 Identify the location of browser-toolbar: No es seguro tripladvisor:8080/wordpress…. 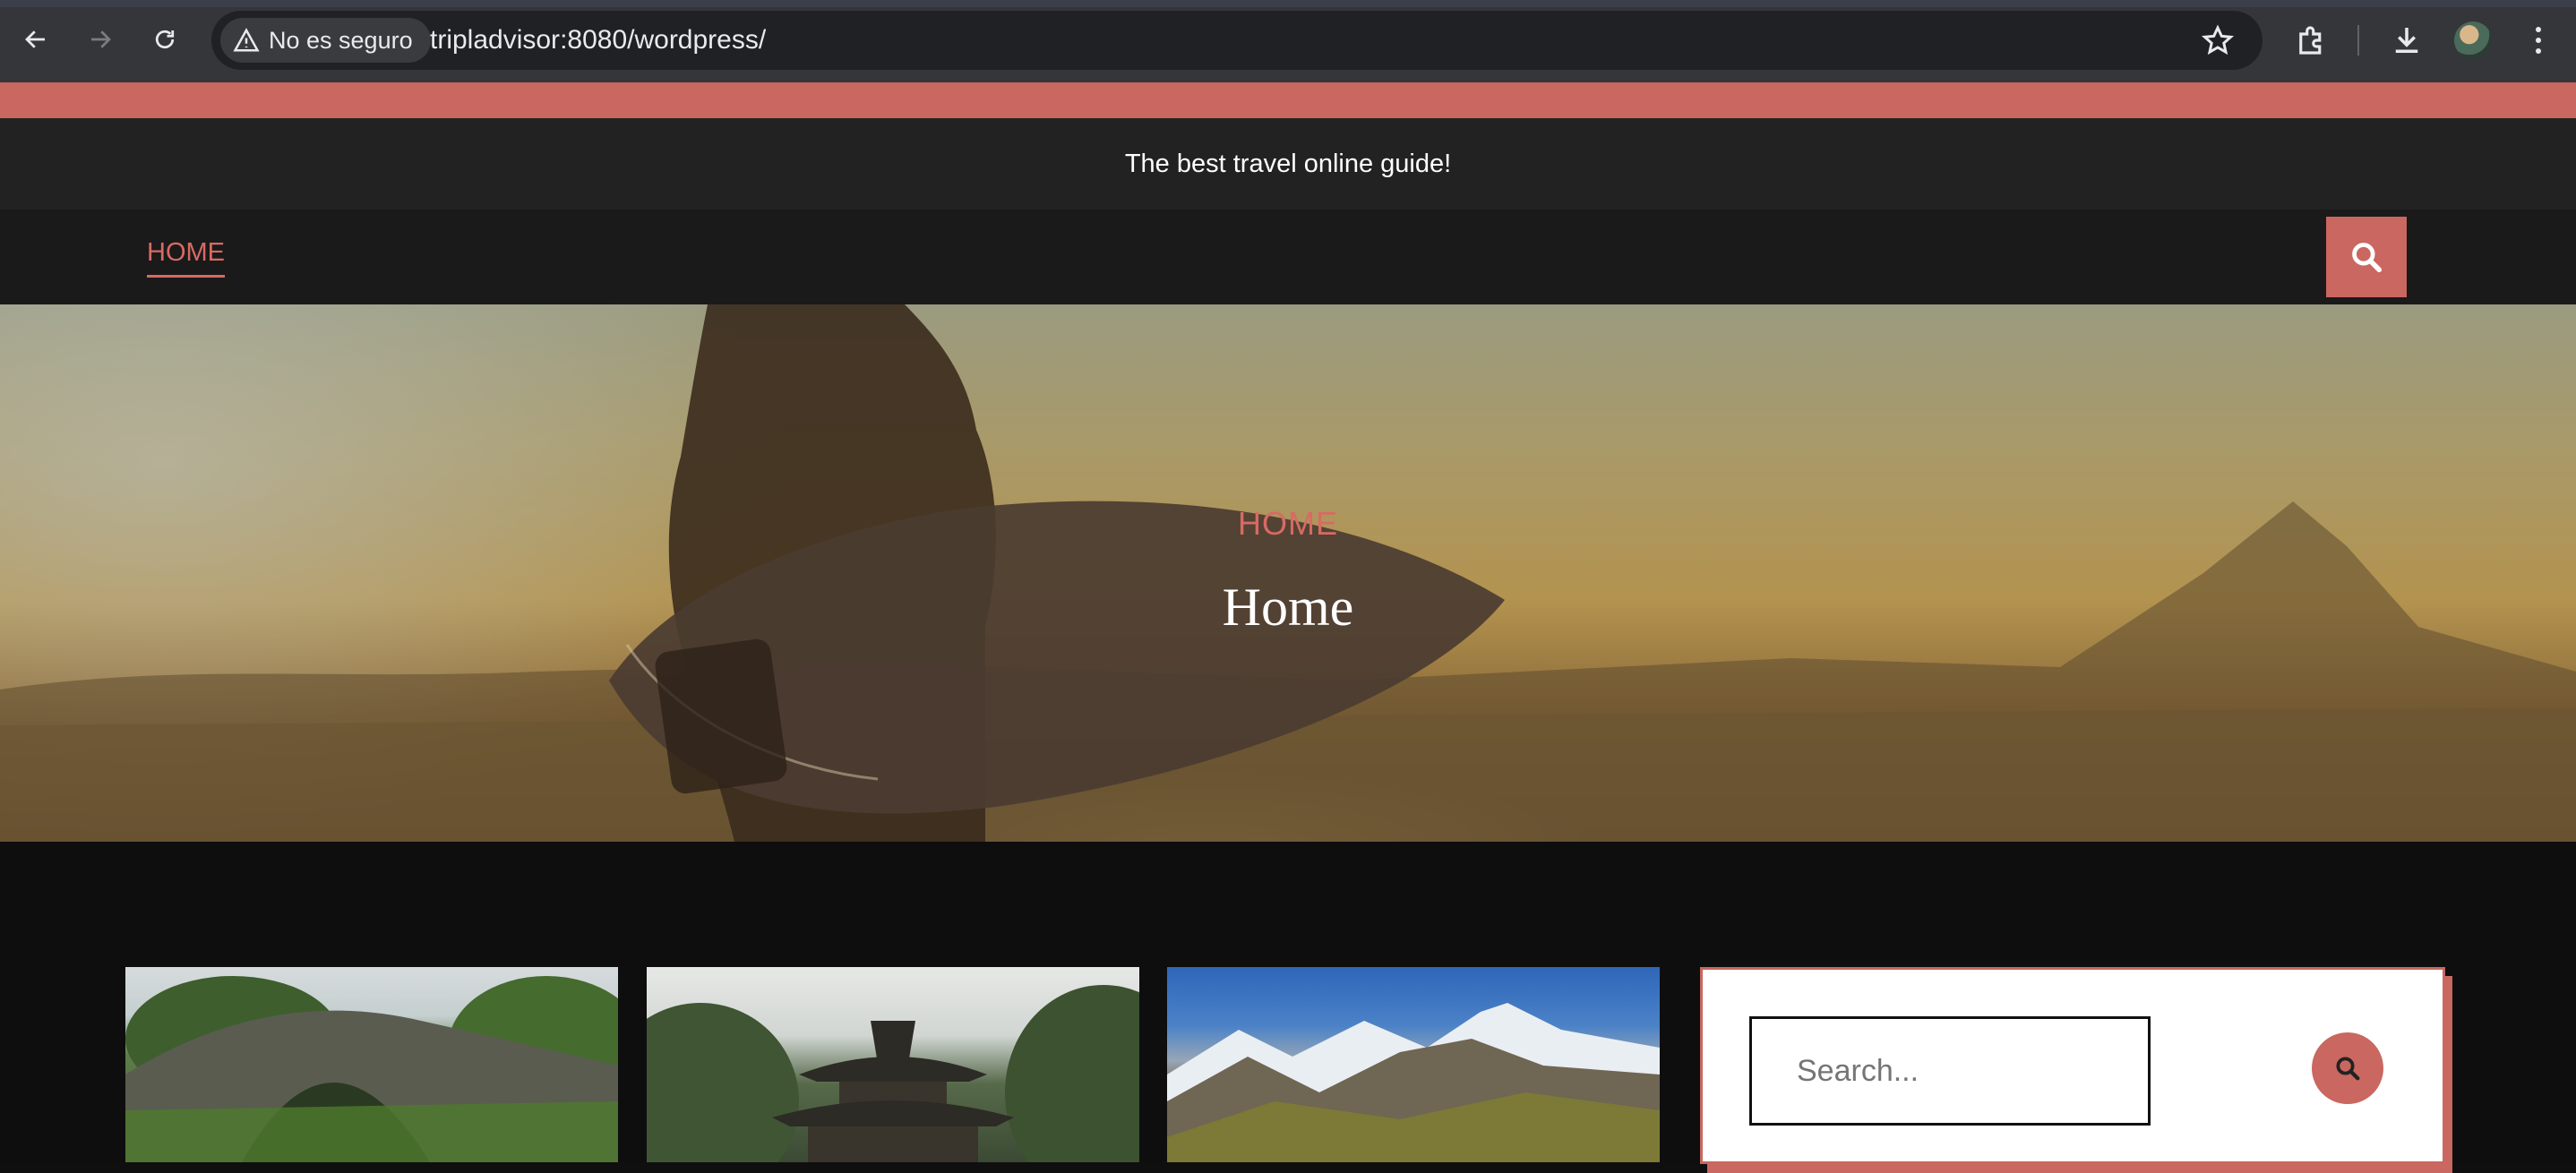
(1288, 41).